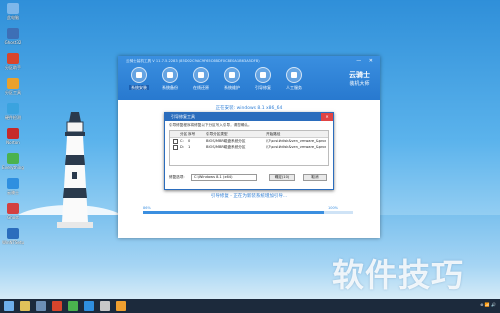 The height and width of the screenshot is (313, 500). I want to click on desktop-icon: Everything, so click(13, 161).